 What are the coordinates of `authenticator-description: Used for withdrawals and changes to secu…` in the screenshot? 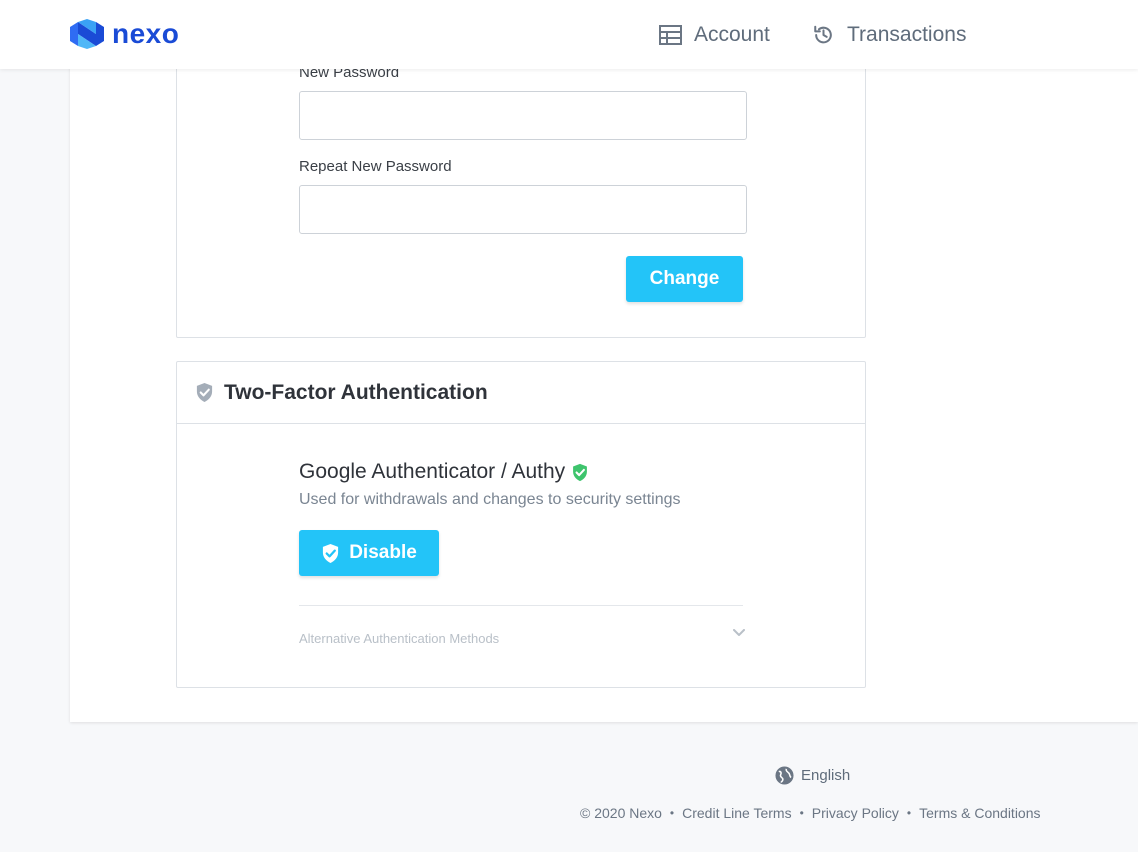 It's located at (490, 499).